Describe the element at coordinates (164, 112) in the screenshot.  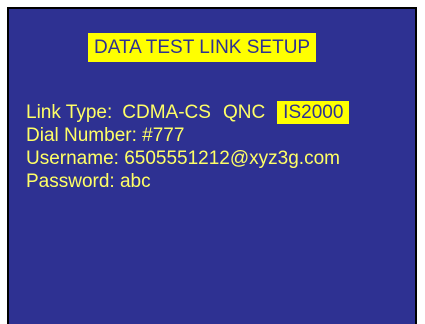
I see `link-type-option-cdma-cs: CDMA-CS` at that location.